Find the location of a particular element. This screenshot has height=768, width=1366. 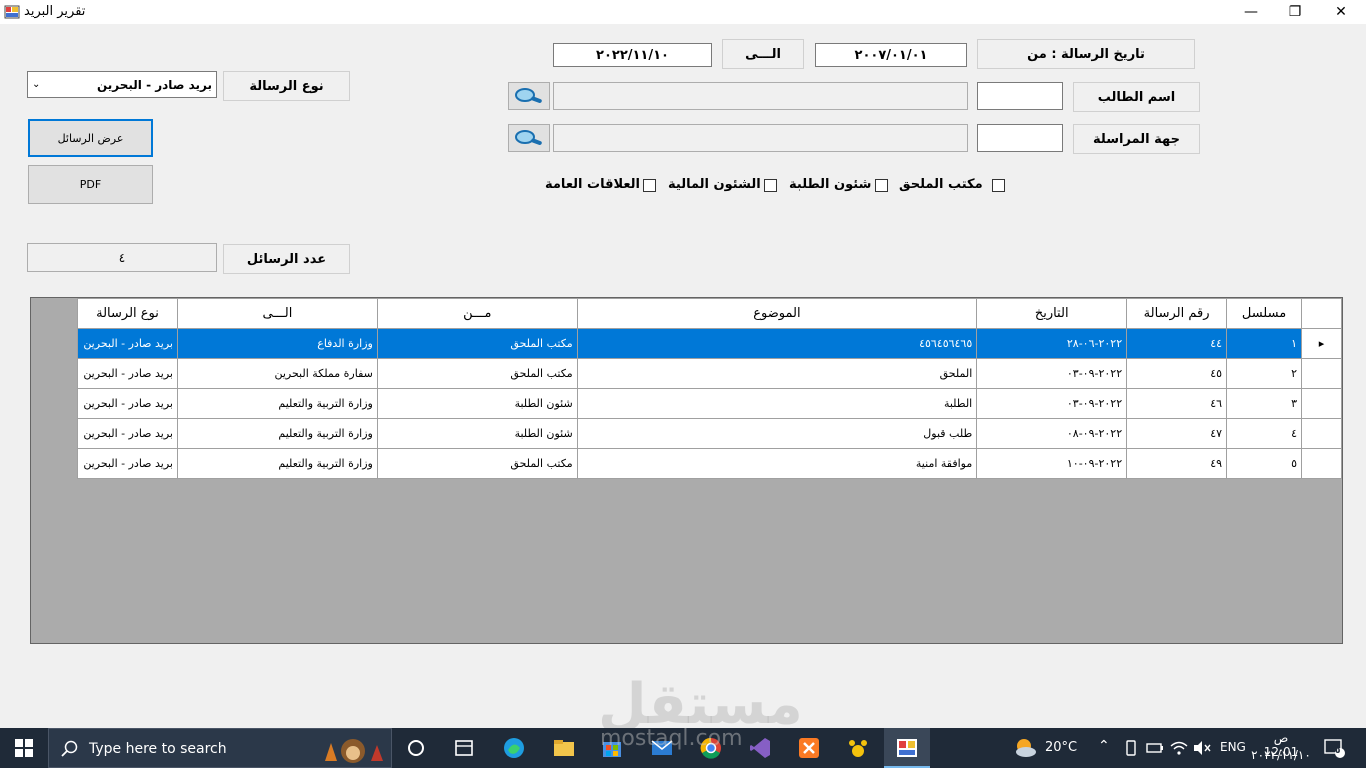

cell-to: وزارة الدفاع is located at coordinates (277, 343).